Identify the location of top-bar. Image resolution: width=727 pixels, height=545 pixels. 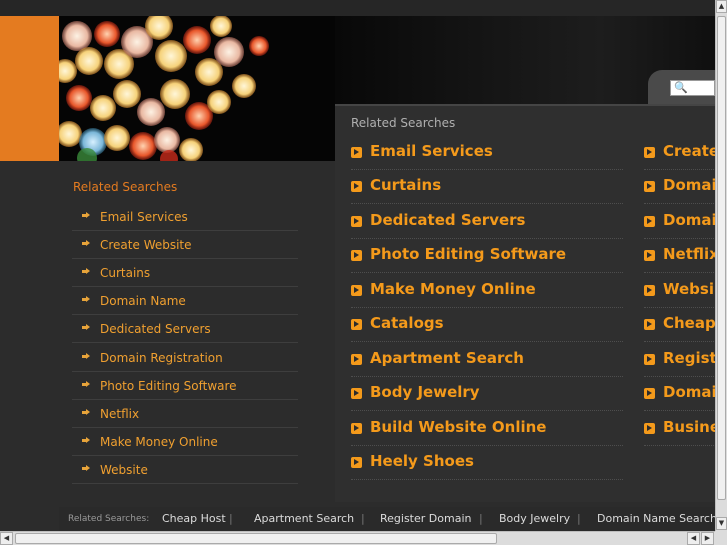
(363, 8).